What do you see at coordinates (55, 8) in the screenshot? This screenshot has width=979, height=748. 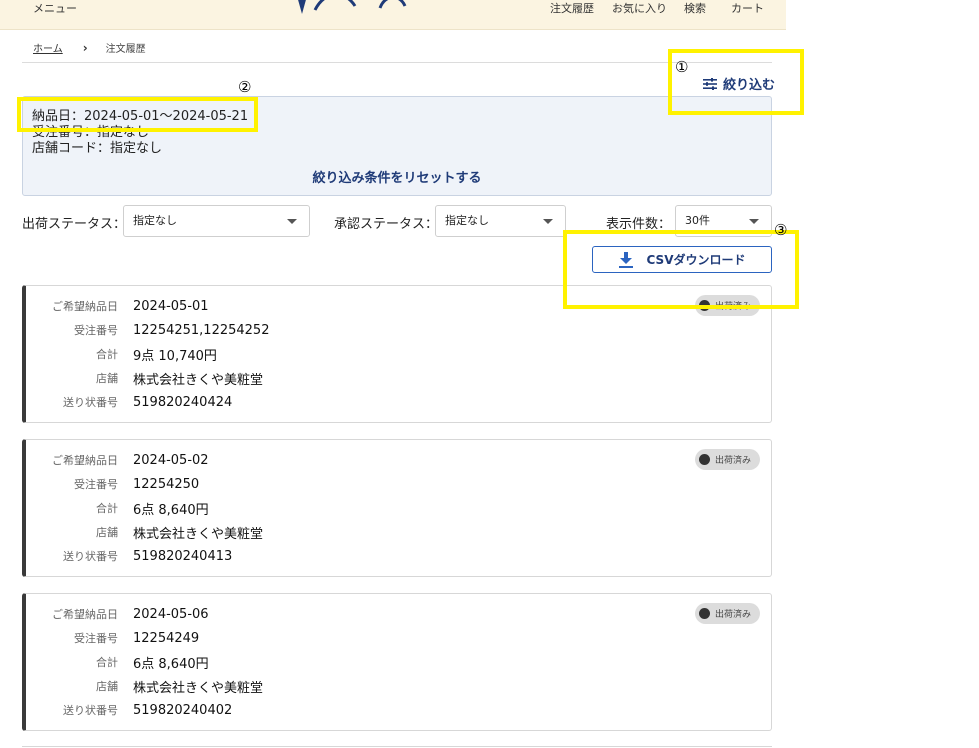 I see `menu-button: メニュー` at bounding box center [55, 8].